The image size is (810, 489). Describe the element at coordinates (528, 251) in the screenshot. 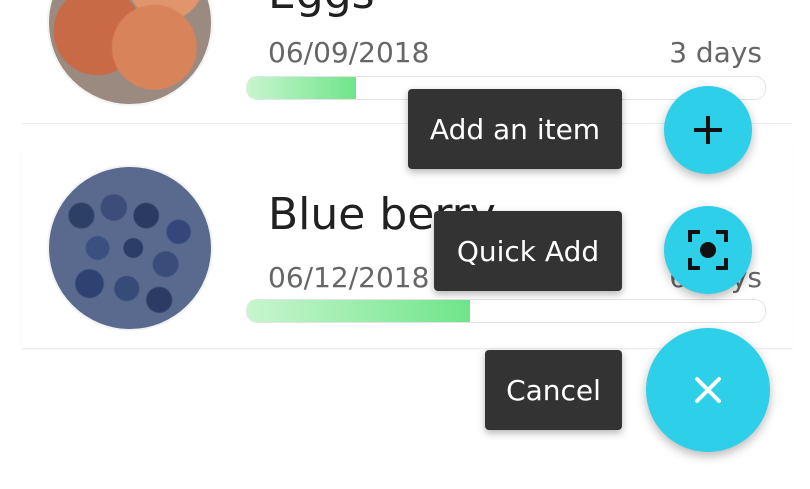

I see `quick-add-label: Quick Add` at that location.